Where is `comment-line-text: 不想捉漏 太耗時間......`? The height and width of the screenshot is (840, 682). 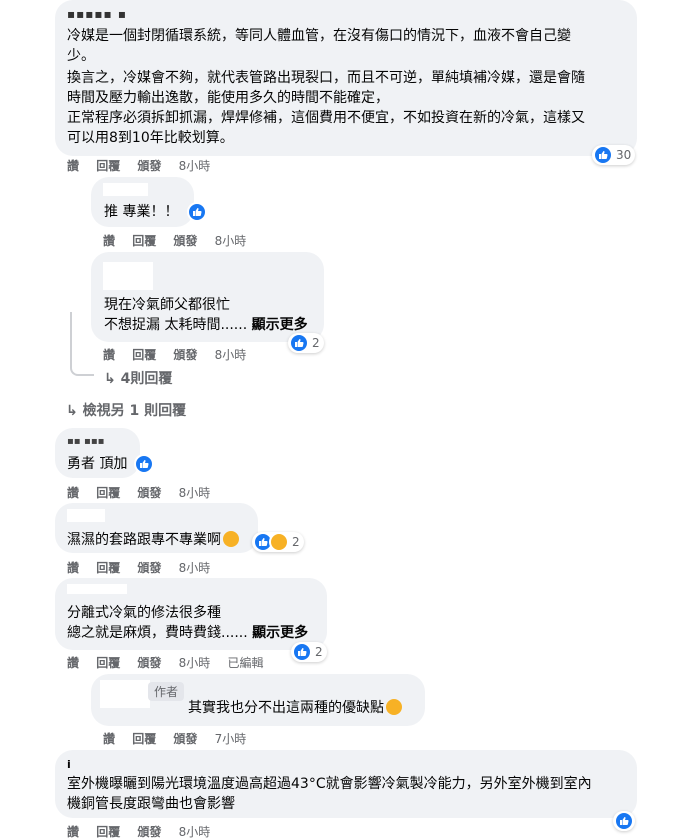 comment-line-text: 不想捉漏 太耗時間...... is located at coordinates (176, 325).